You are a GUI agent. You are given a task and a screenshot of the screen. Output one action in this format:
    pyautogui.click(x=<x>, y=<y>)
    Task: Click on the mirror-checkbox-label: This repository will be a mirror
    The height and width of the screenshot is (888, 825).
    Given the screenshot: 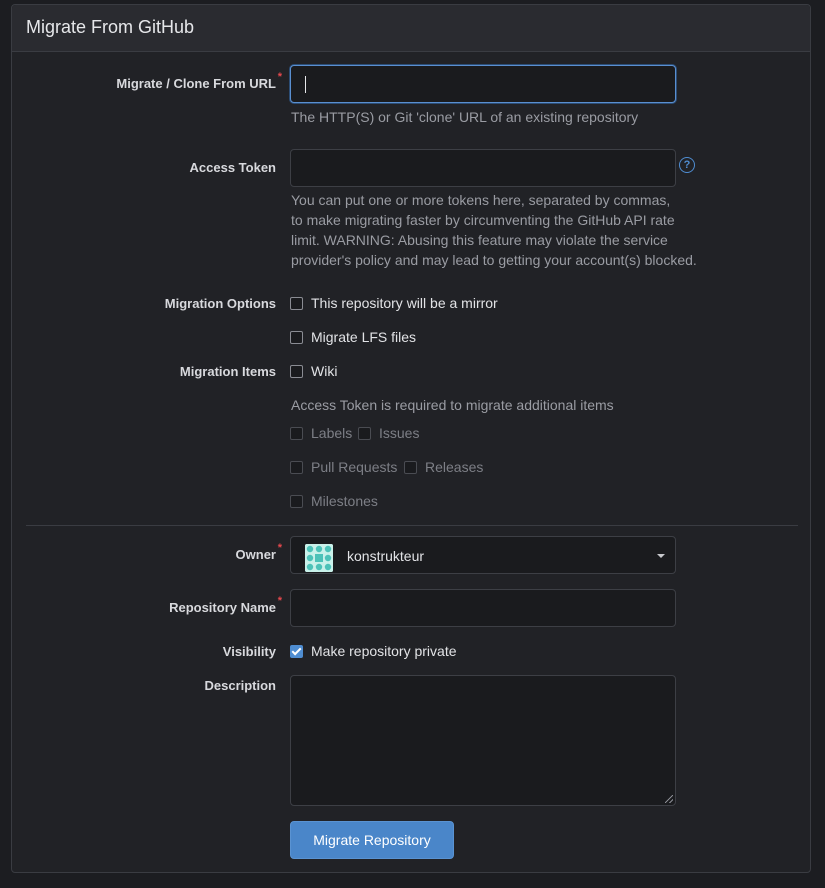 What is the action you would take?
    pyautogui.click(x=404, y=303)
    